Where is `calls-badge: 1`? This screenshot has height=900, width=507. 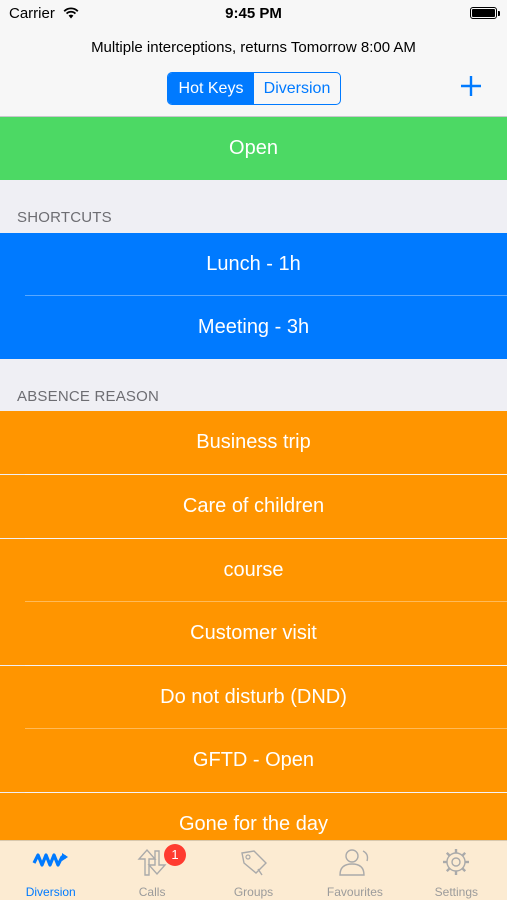 calls-badge: 1 is located at coordinates (175, 855).